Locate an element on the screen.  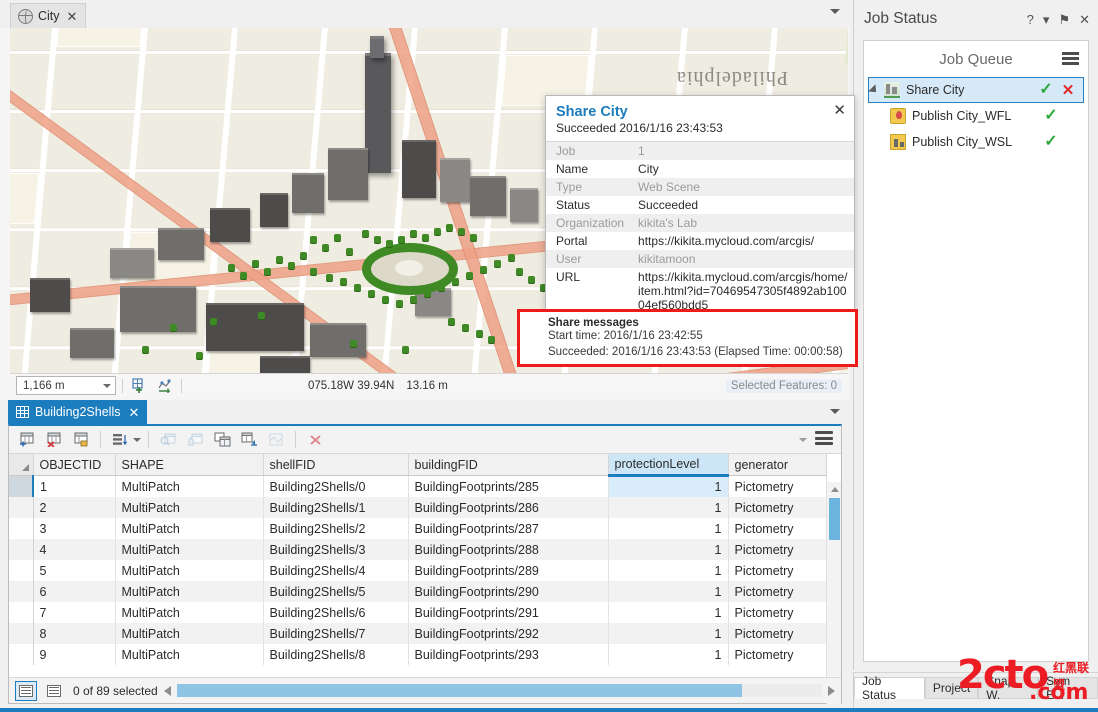
cell-buildingfid: BuildingFootprints/293 is located at coordinates (508, 654).